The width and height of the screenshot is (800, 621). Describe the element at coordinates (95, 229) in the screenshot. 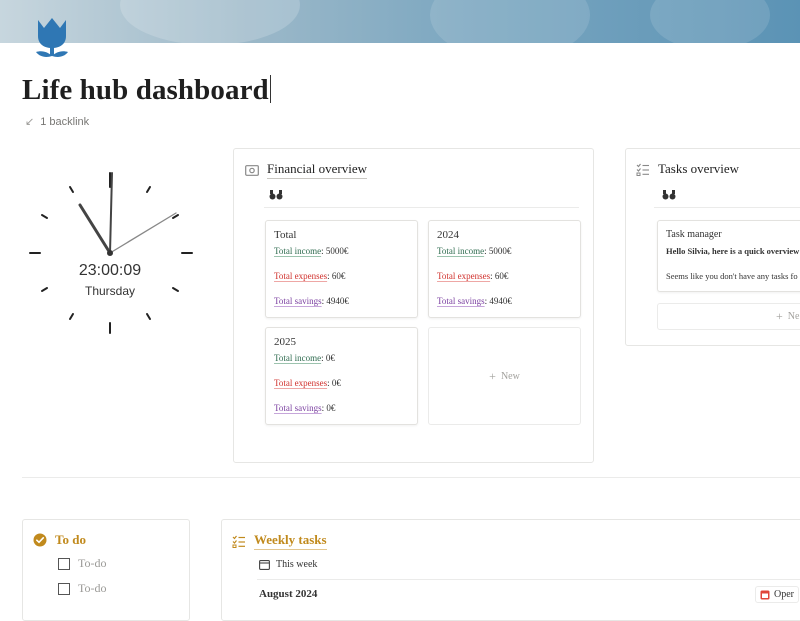

I see `hour-hand` at that location.